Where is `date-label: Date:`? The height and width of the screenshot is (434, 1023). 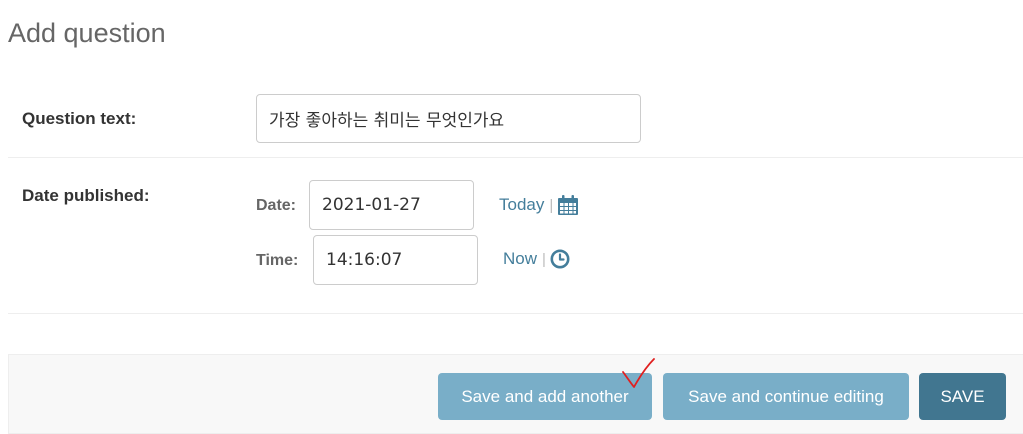
date-label: Date: is located at coordinates (276, 205).